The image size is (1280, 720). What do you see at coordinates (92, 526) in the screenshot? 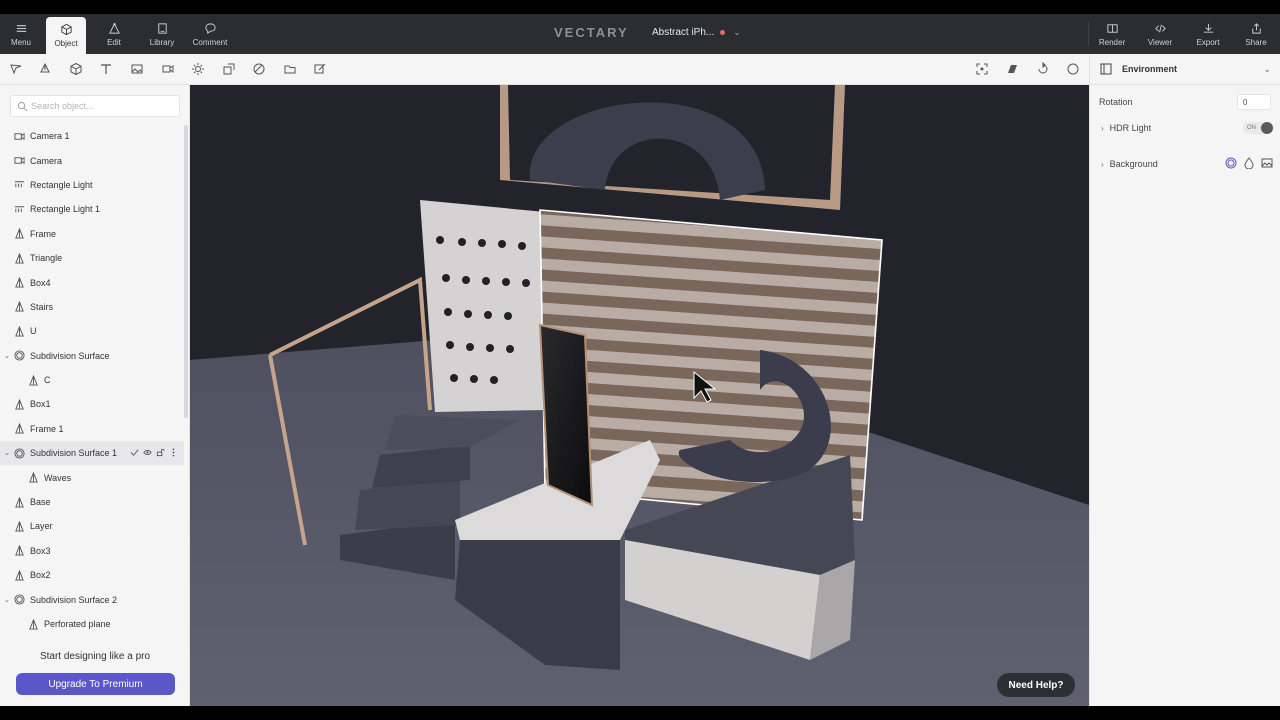
I see `list-item: Layer` at bounding box center [92, 526].